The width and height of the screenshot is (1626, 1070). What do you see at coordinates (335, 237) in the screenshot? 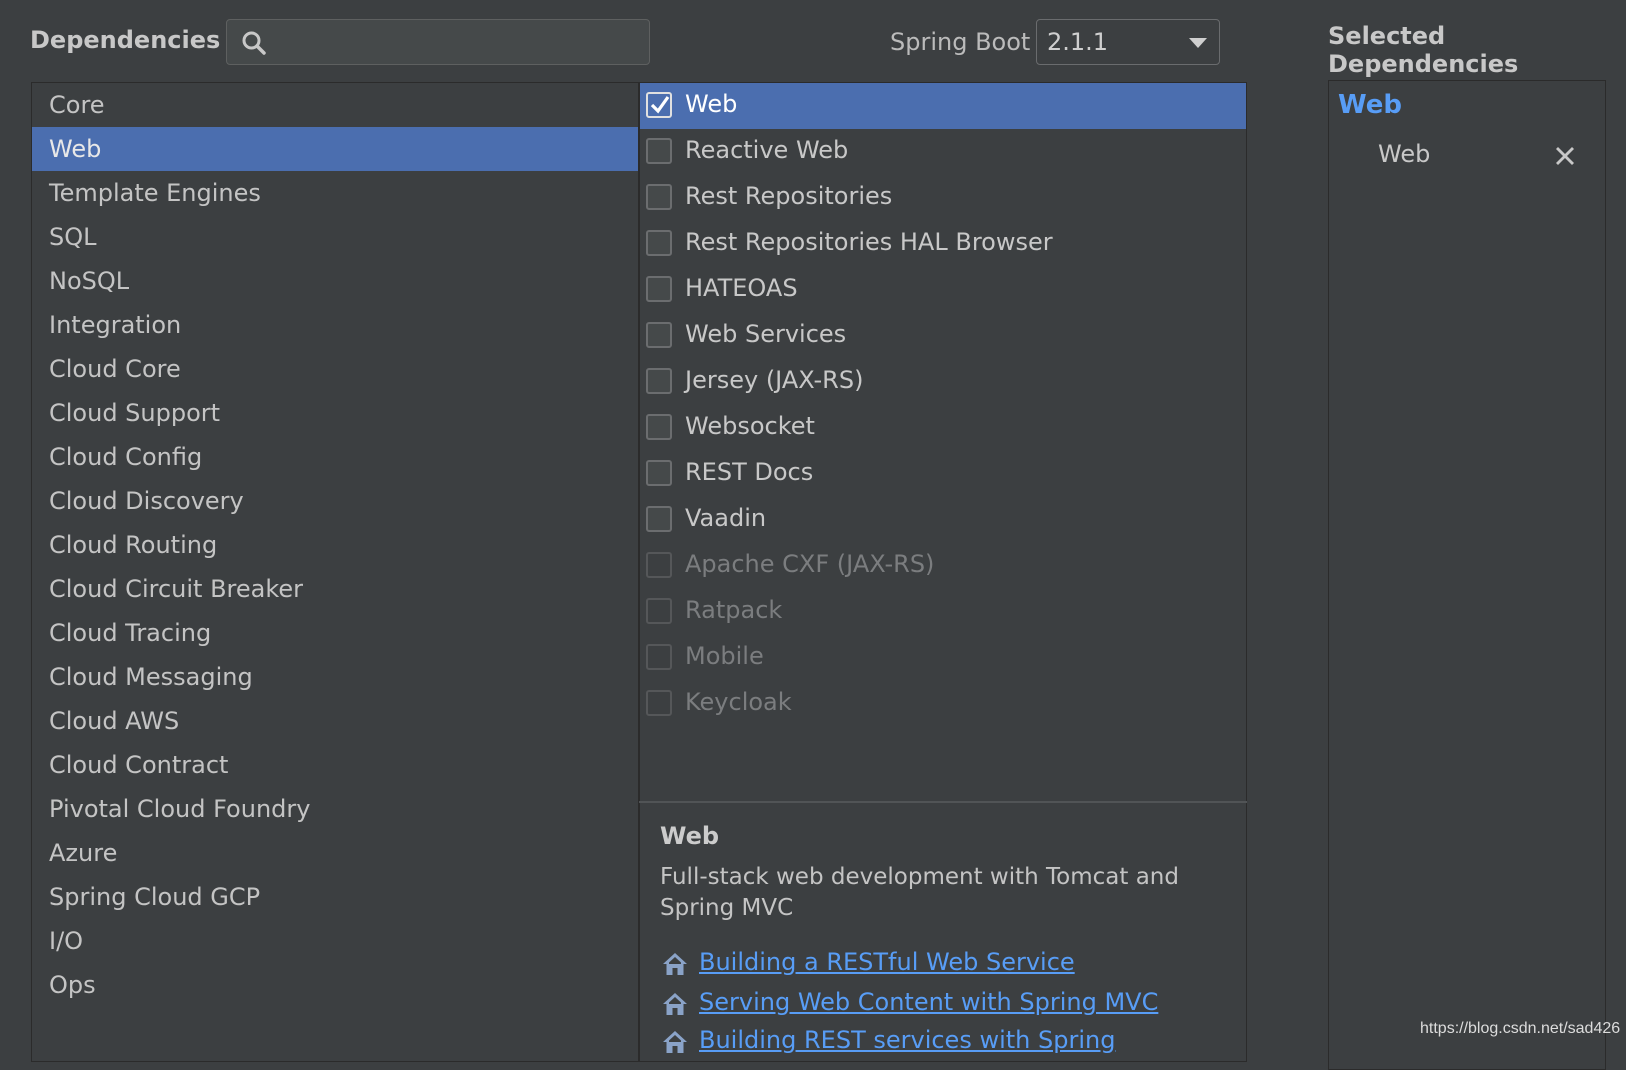
I see `category-item-sql: SQL` at bounding box center [335, 237].